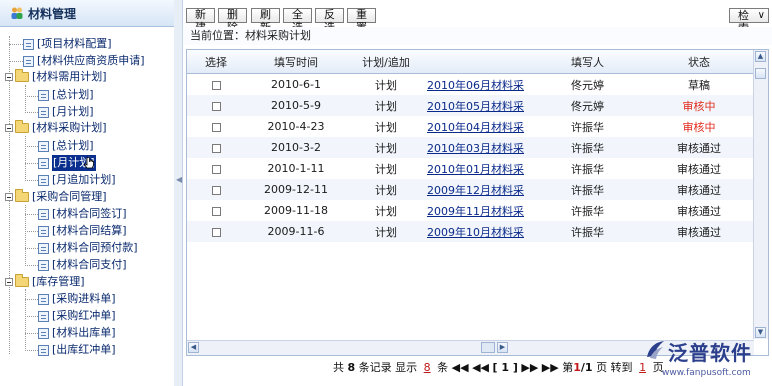 This screenshot has height=386, width=772. What do you see at coordinates (77, 299) in the screenshot?
I see `tree-item-purchase-receipt: [采购进料单]` at bounding box center [77, 299].